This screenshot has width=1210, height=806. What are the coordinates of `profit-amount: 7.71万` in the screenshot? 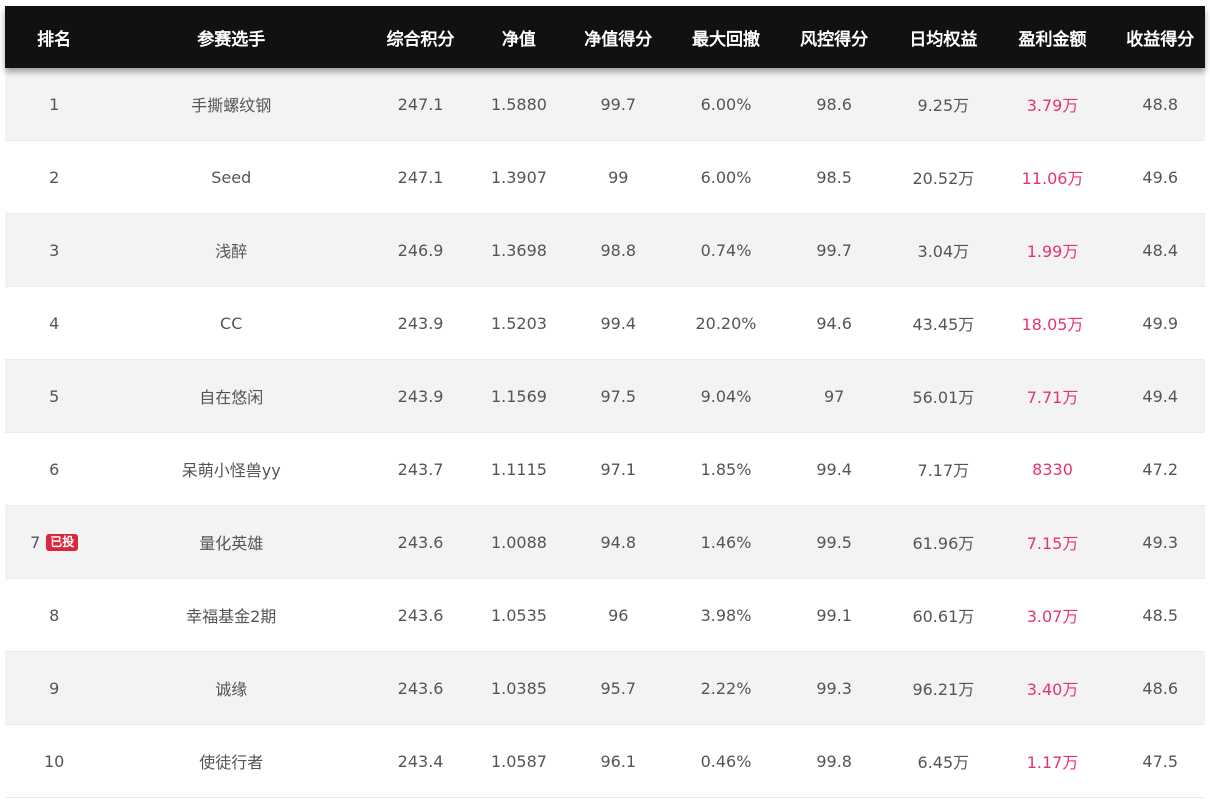 It's located at (1053, 396).